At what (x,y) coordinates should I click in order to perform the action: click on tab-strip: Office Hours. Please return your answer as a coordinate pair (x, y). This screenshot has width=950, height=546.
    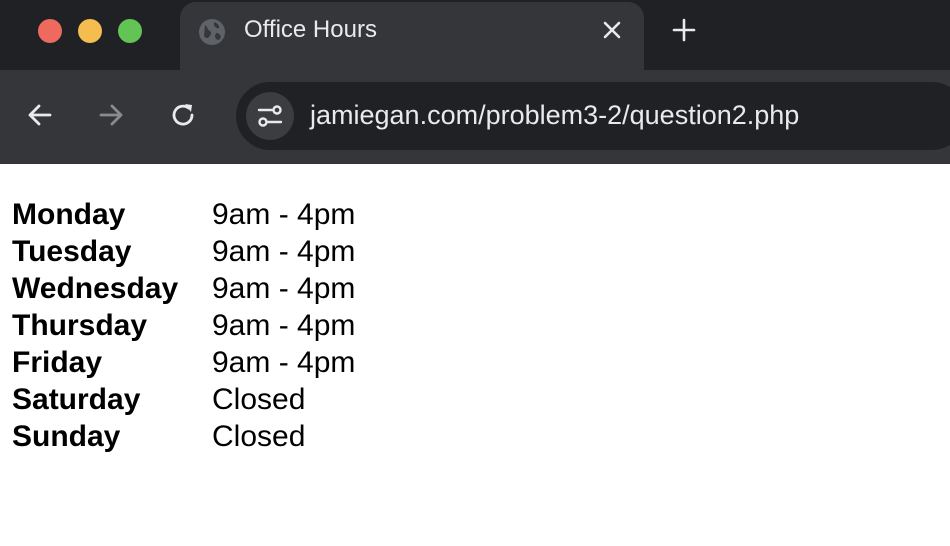
    Looking at the image, I should click on (475, 35).